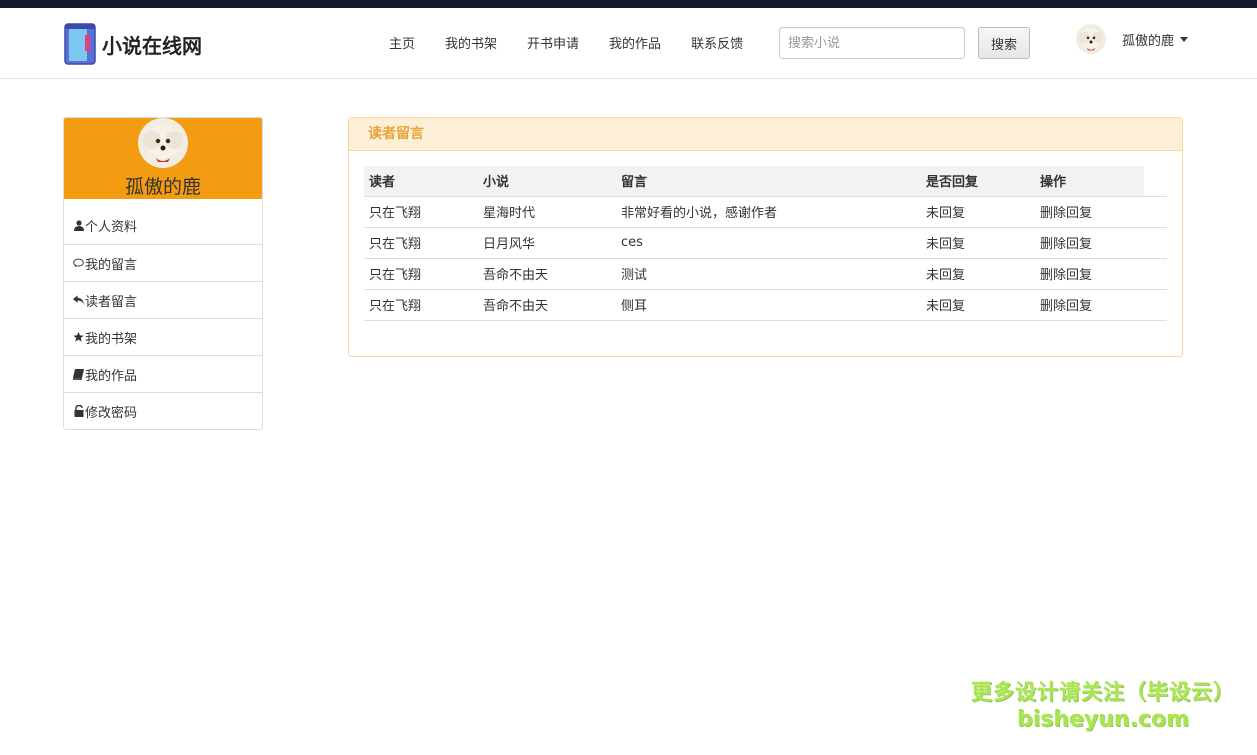 This screenshot has width=1257, height=755. What do you see at coordinates (111, 265) in the screenshot?
I see `sidebar-item-label: 我的留言` at bounding box center [111, 265].